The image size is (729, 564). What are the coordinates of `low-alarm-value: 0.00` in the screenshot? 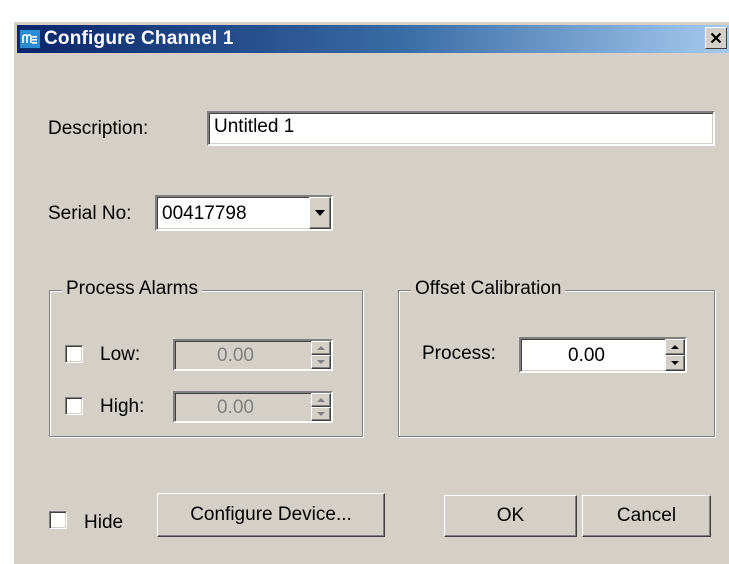 It's located at (235, 355).